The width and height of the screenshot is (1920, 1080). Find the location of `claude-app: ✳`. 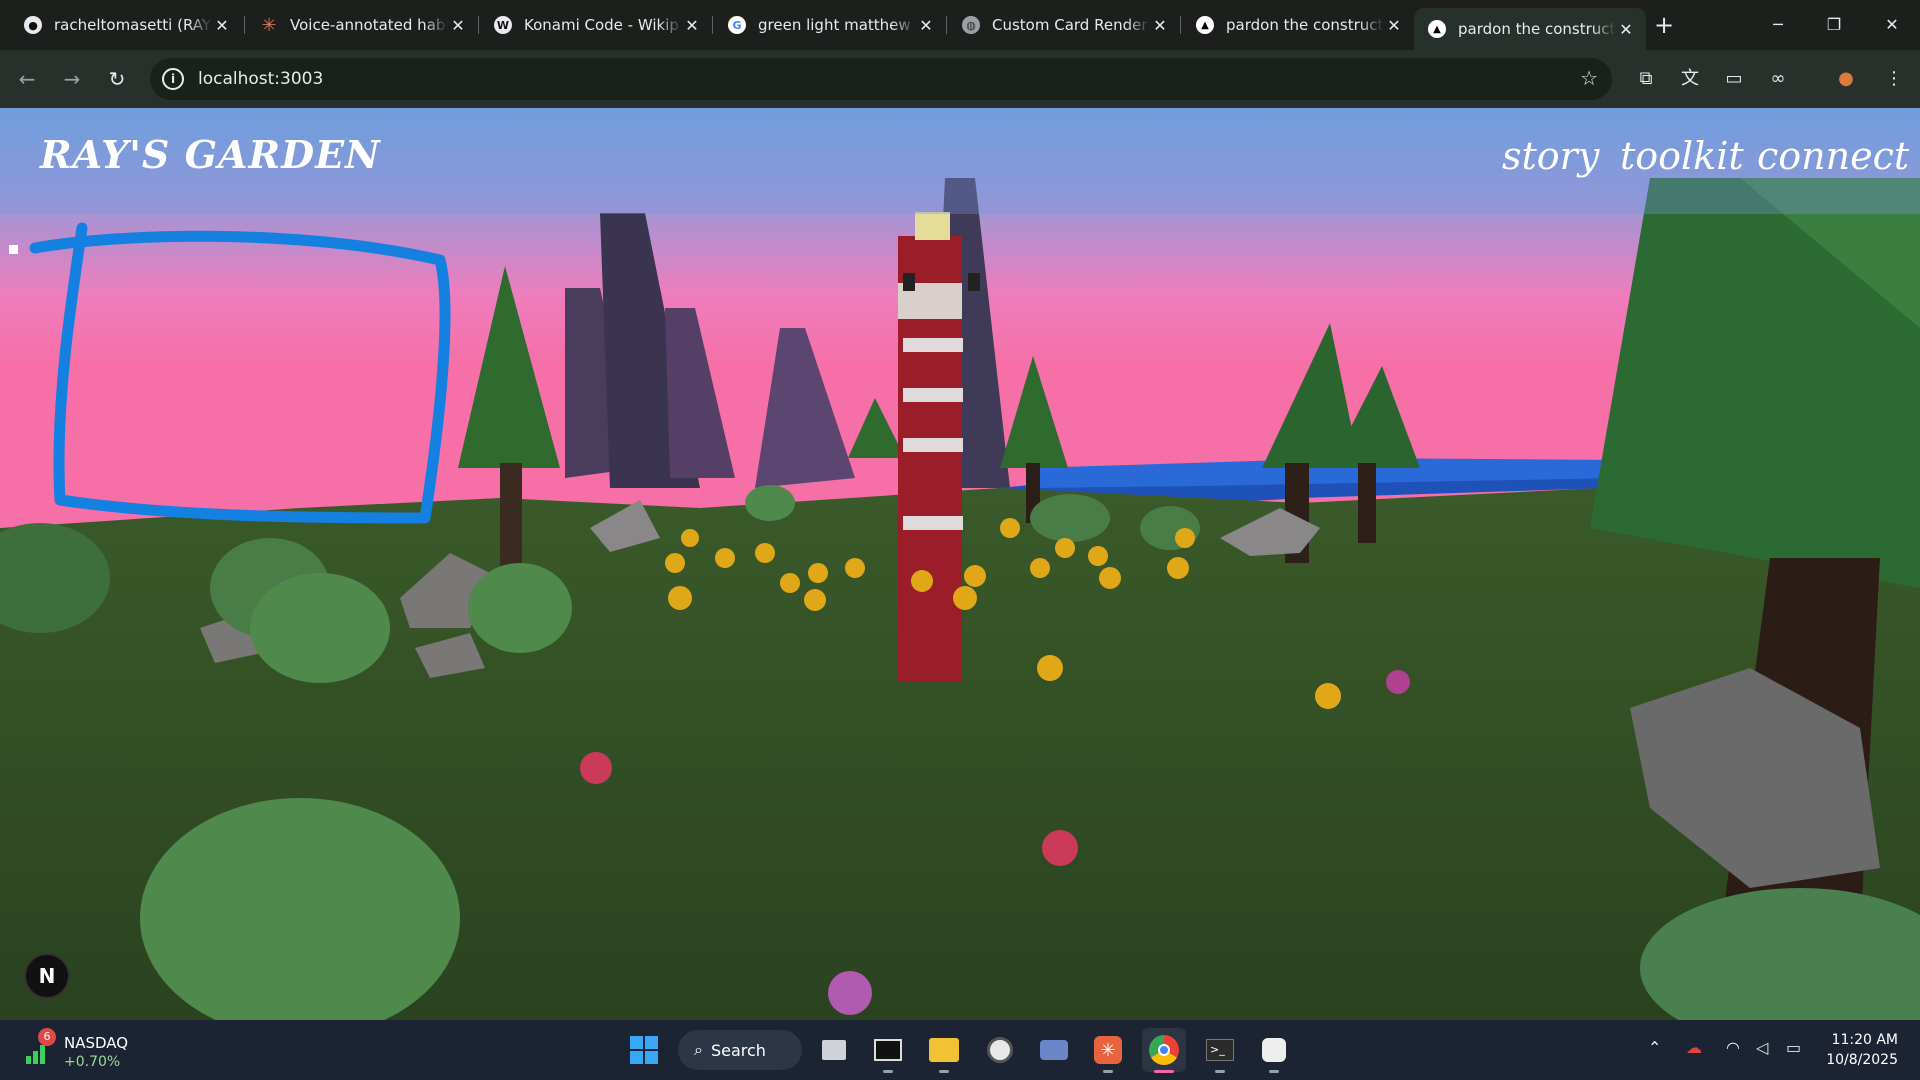

claude-app: ✳ is located at coordinates (1108, 1050).